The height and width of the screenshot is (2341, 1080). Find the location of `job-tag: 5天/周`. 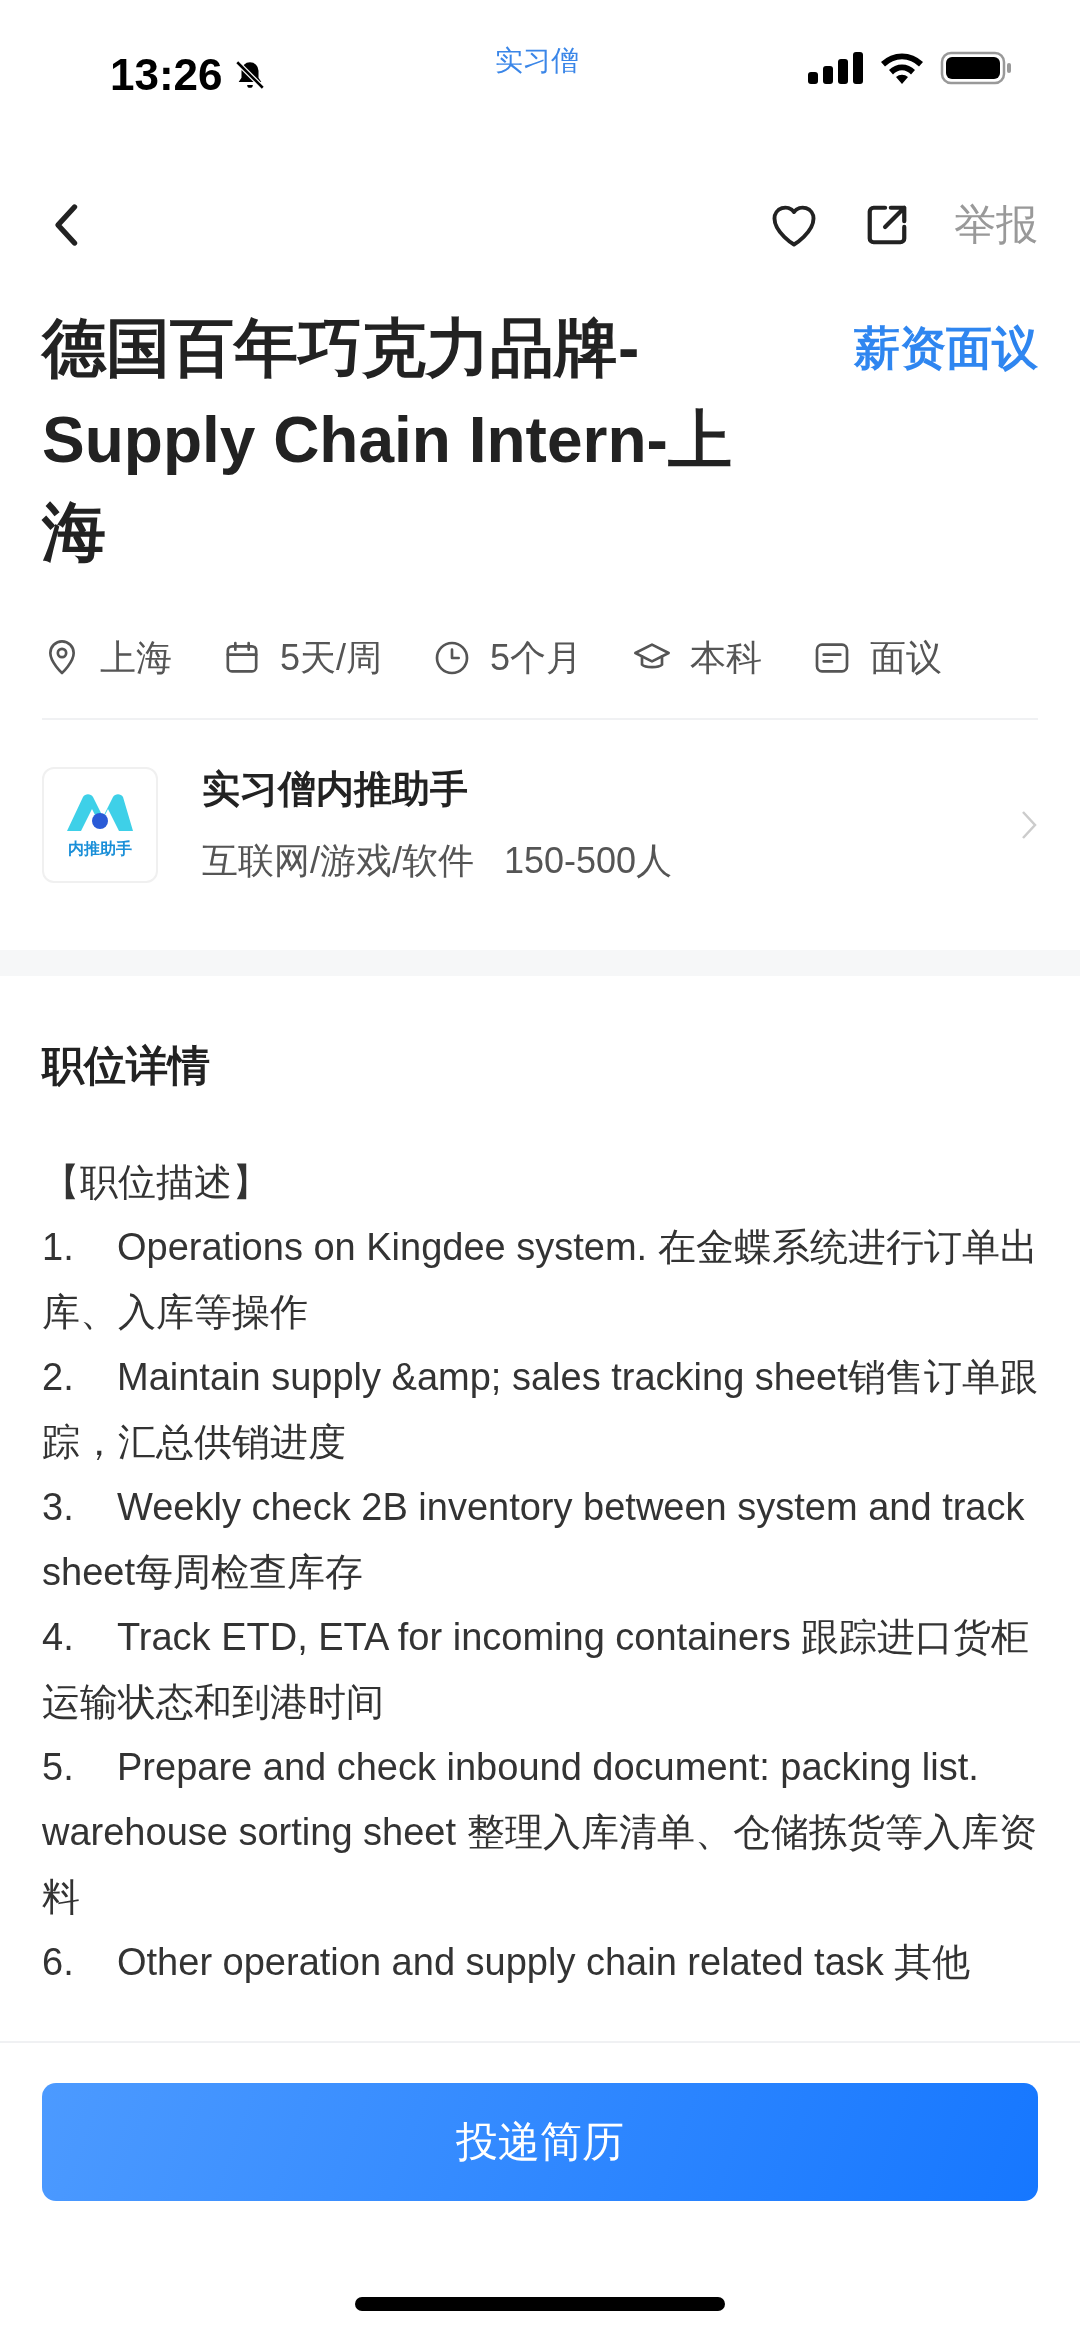

job-tag: 5天/周 is located at coordinates (331, 658).